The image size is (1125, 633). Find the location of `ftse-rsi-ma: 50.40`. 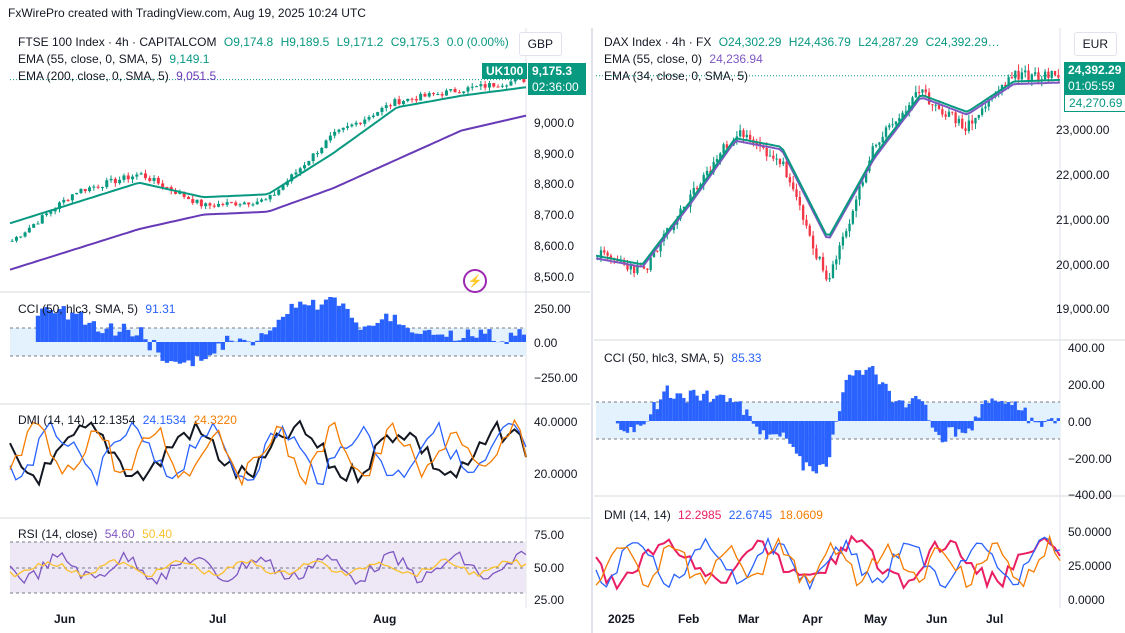

ftse-rsi-ma: 50.40 is located at coordinates (157, 534).